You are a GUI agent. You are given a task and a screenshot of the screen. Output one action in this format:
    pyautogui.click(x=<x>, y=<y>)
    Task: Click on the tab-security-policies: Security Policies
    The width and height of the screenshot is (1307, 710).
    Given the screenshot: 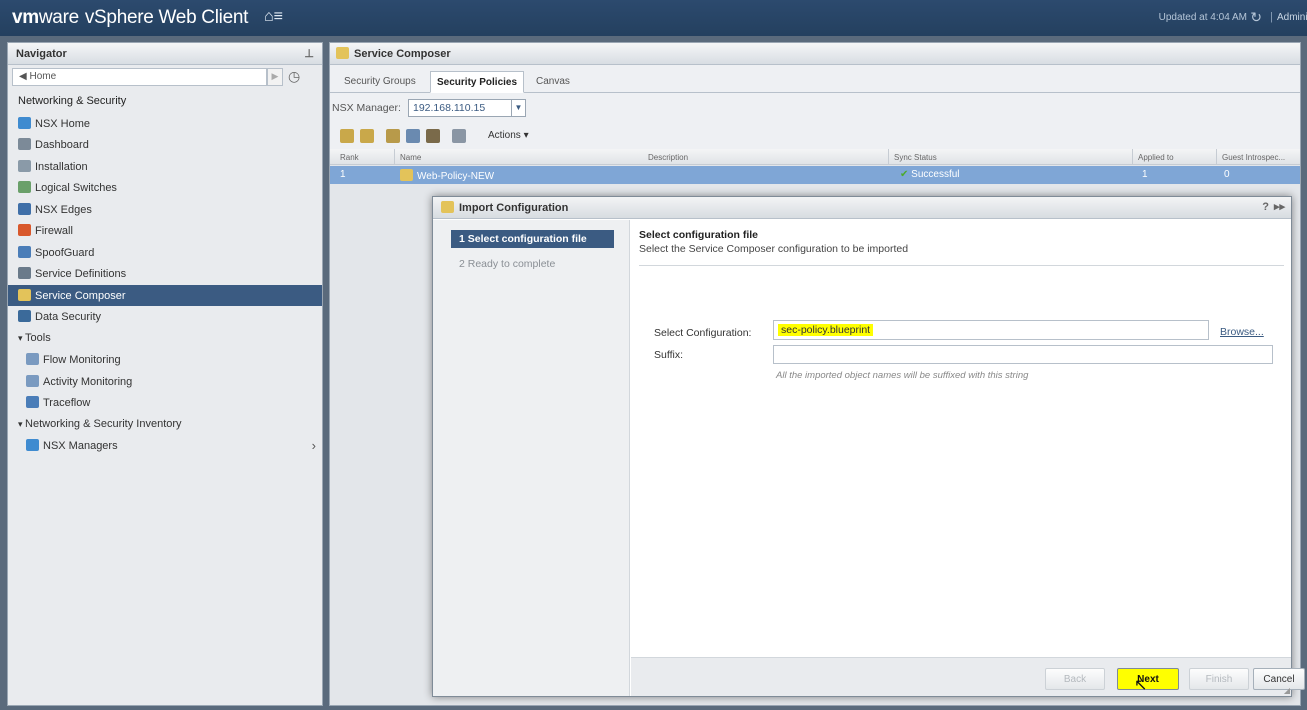 What is the action you would take?
    pyautogui.click(x=477, y=82)
    